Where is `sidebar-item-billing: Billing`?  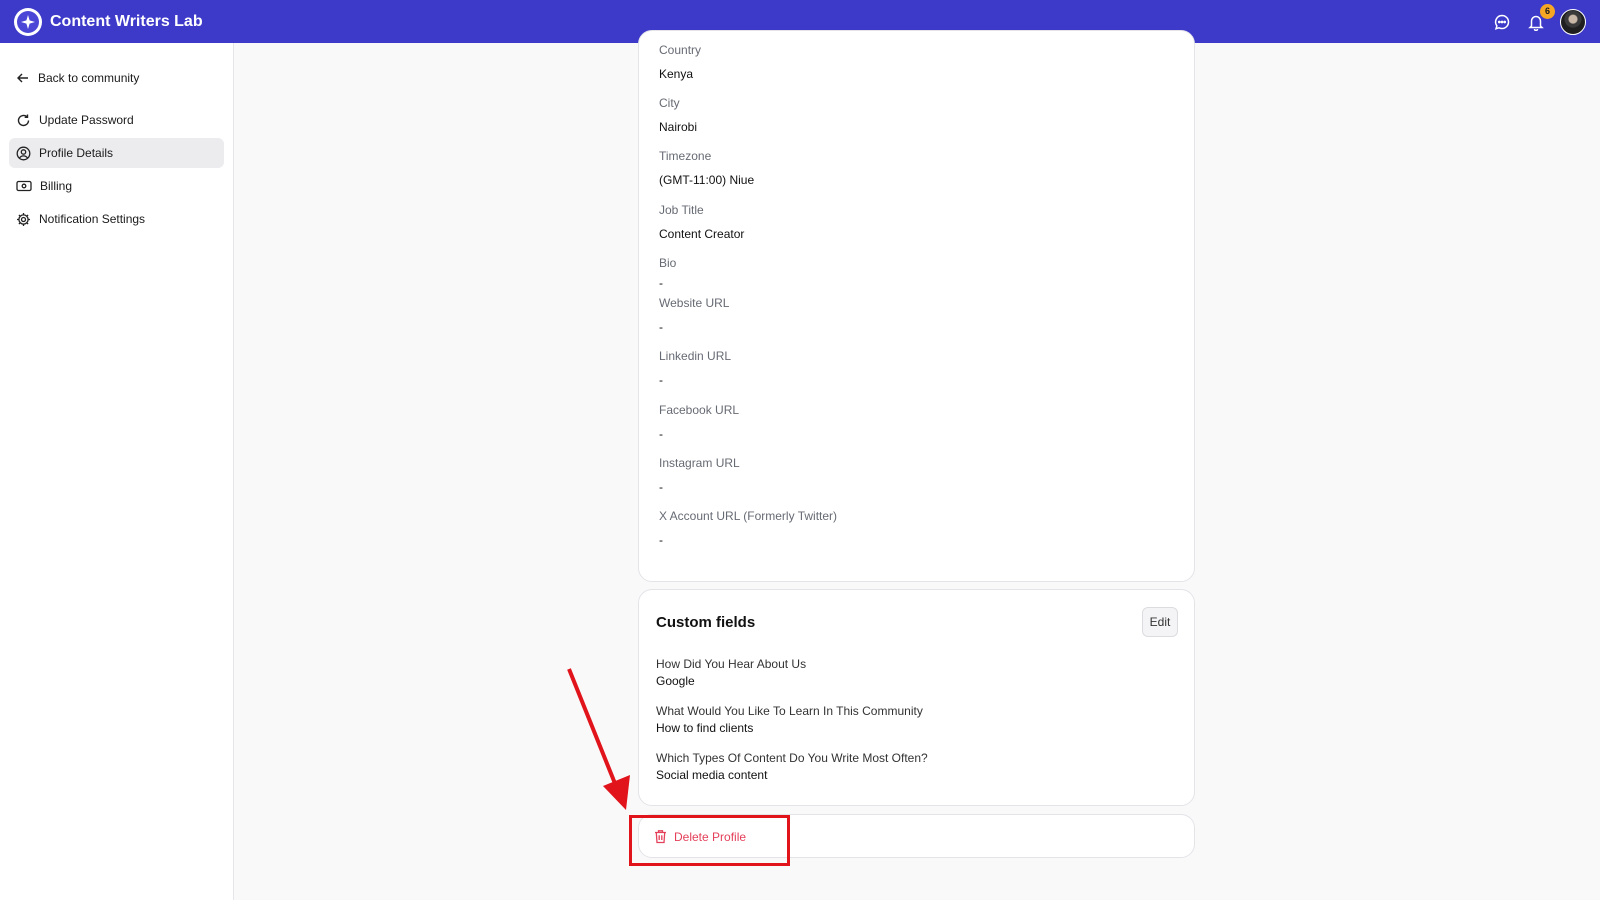
sidebar-item-billing: Billing is located at coordinates (116, 186).